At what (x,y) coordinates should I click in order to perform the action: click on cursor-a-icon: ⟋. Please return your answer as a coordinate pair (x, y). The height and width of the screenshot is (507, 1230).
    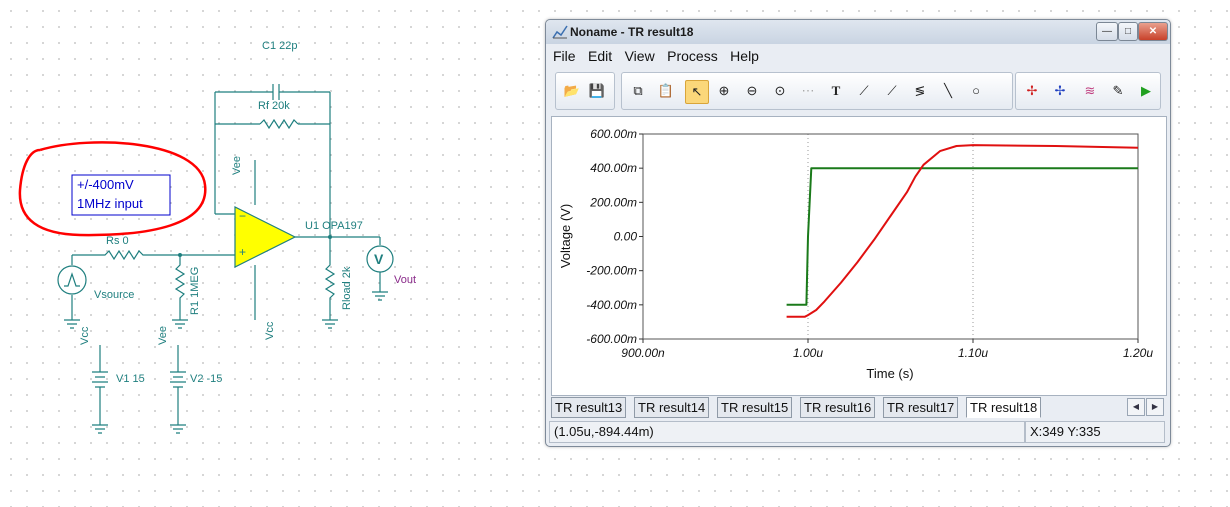
    Looking at the image, I should click on (864, 91).